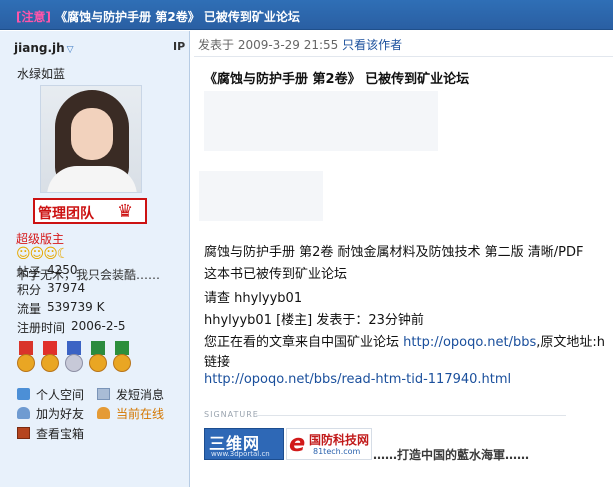 This screenshot has width=613, height=487. What do you see at coordinates (394, 252) in the screenshot?
I see `post-text-line: 腐蚀与防护手册 第2卷 耐蚀金属材料及防蚀技术 第二版 清晰/PDF` at bounding box center [394, 252].